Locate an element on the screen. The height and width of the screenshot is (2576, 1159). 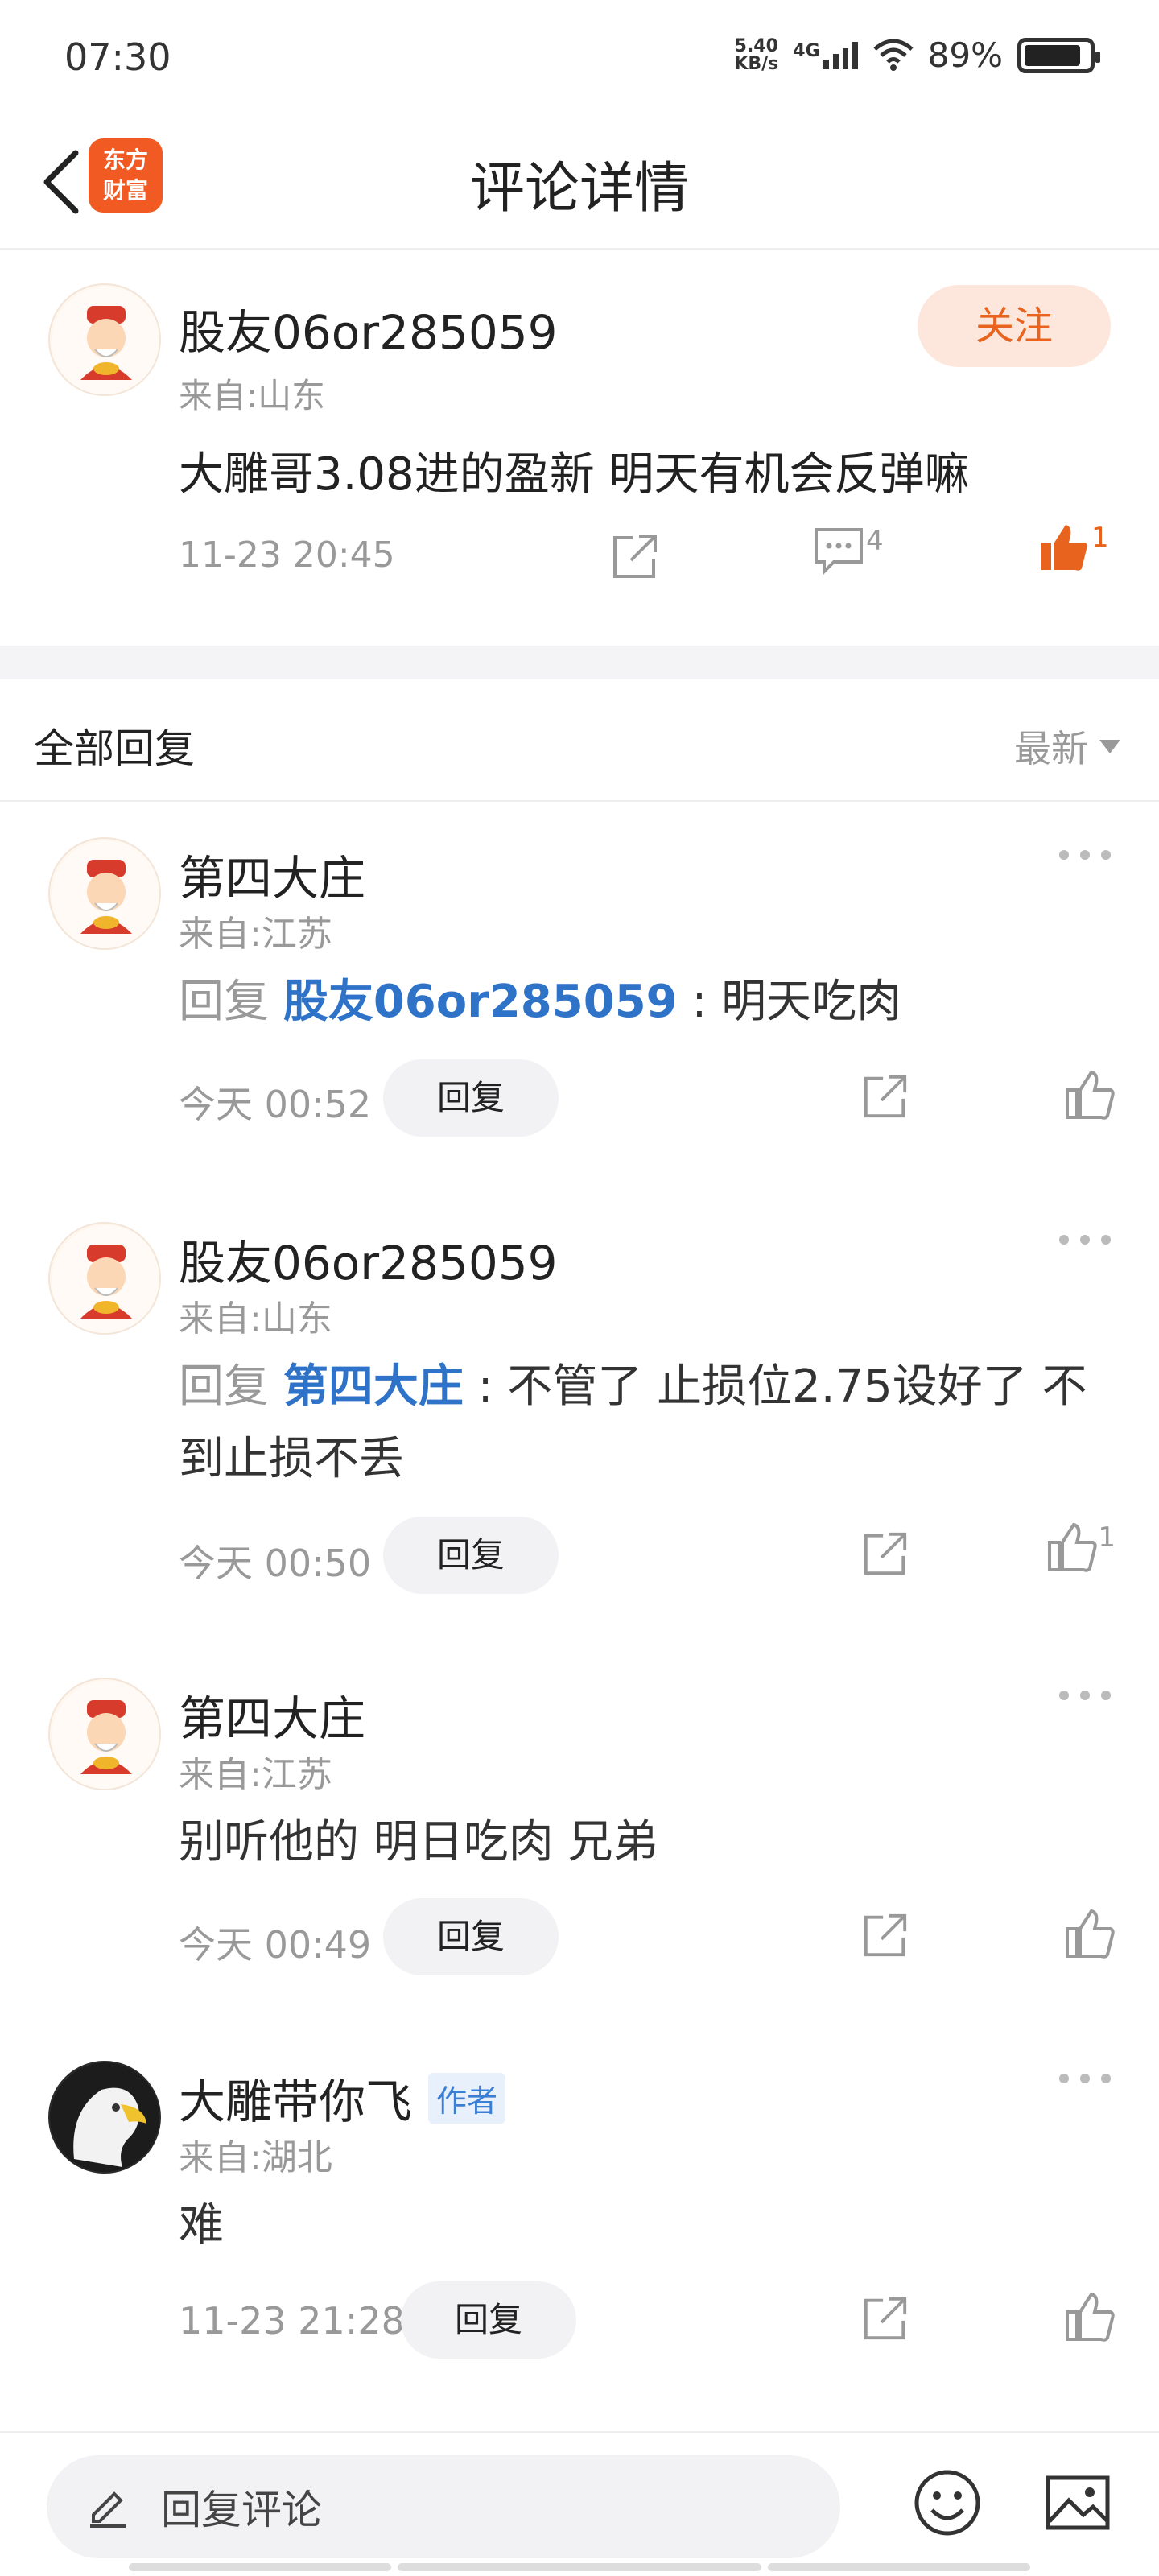
author-badge: 作者 is located at coordinates (467, 2098).